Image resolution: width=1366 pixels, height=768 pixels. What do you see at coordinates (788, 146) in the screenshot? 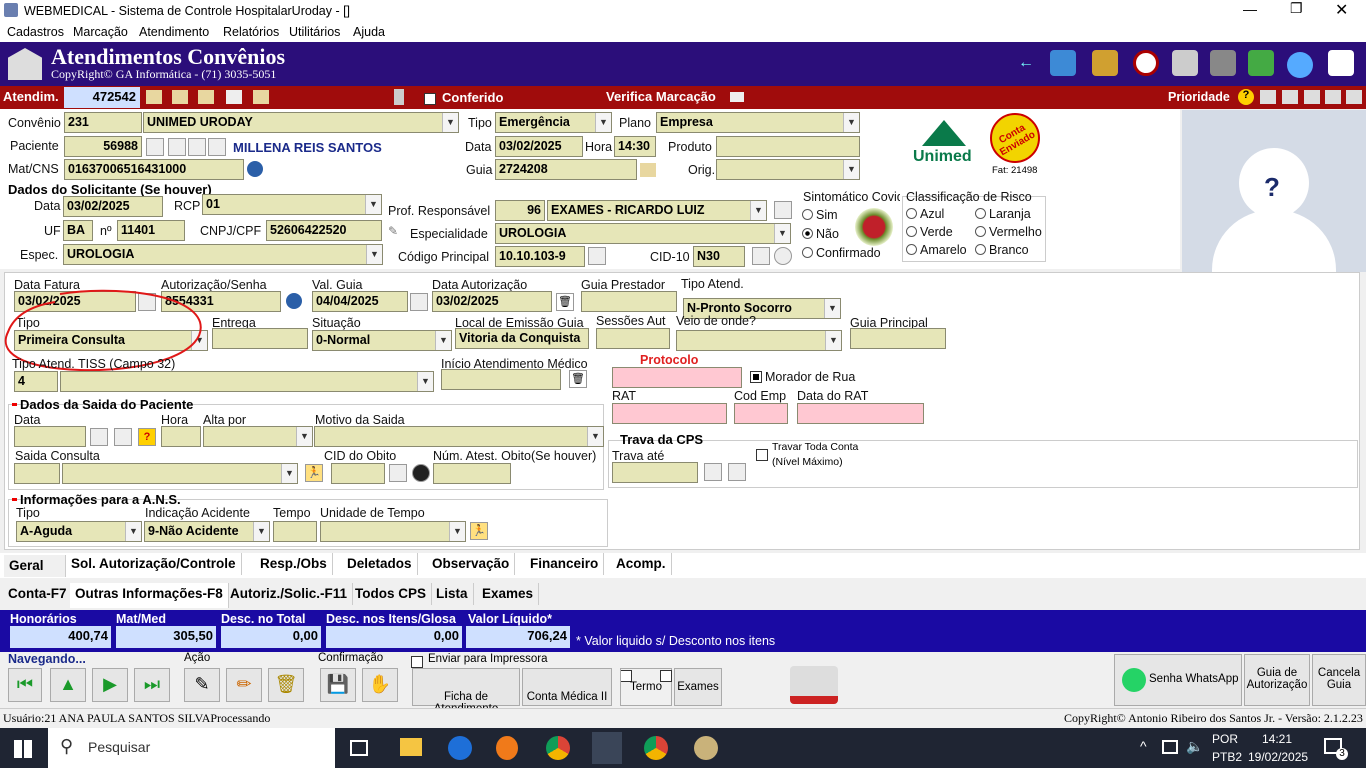
I see `produto-field` at bounding box center [788, 146].